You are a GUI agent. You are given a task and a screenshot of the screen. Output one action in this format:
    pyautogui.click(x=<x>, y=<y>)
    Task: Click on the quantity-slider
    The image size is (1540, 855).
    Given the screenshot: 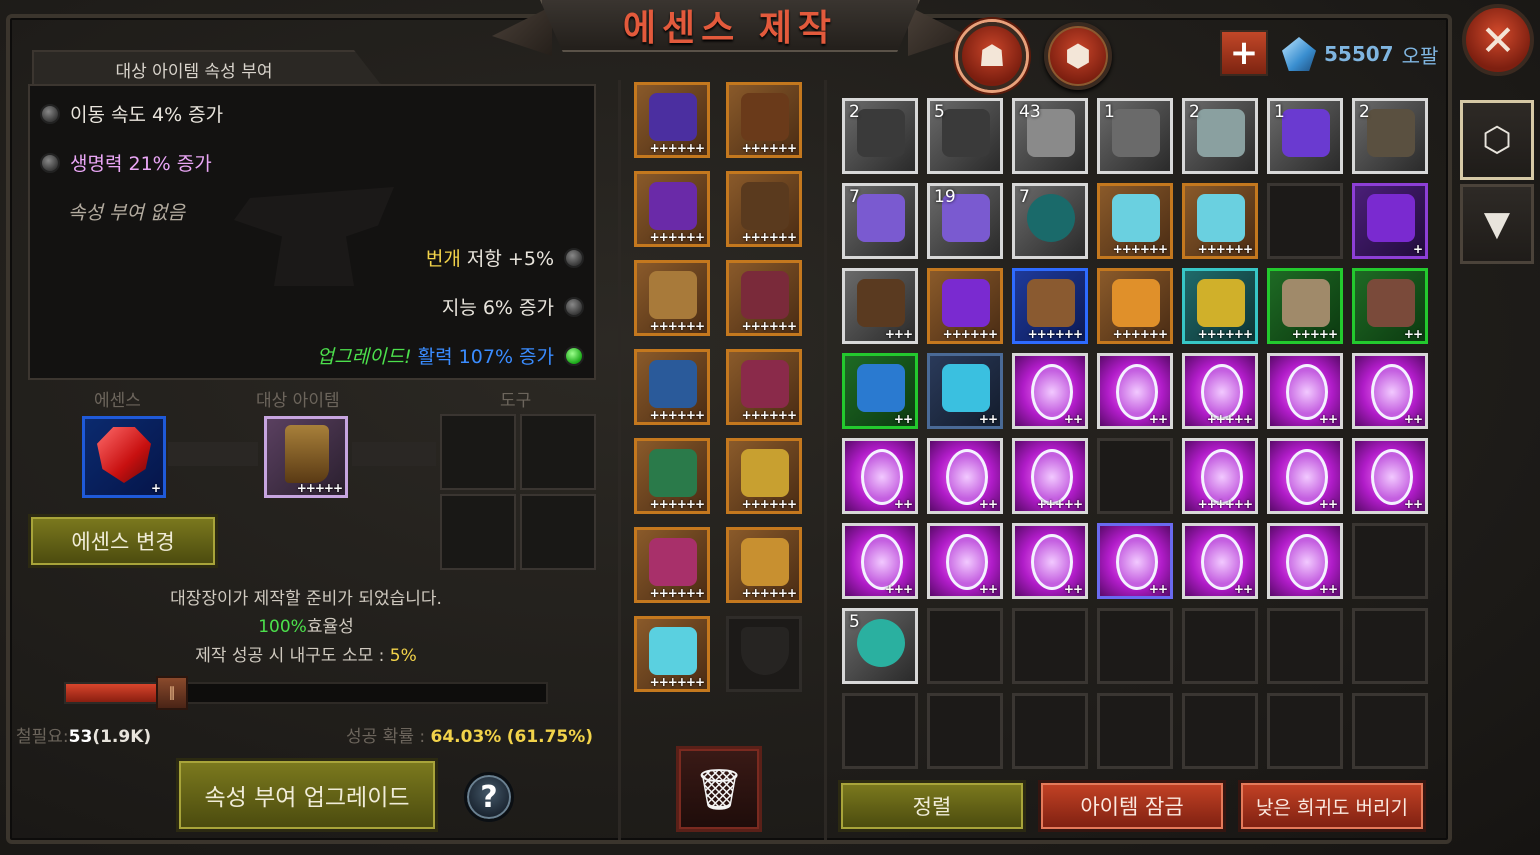 What is the action you would take?
    pyautogui.click(x=306, y=693)
    